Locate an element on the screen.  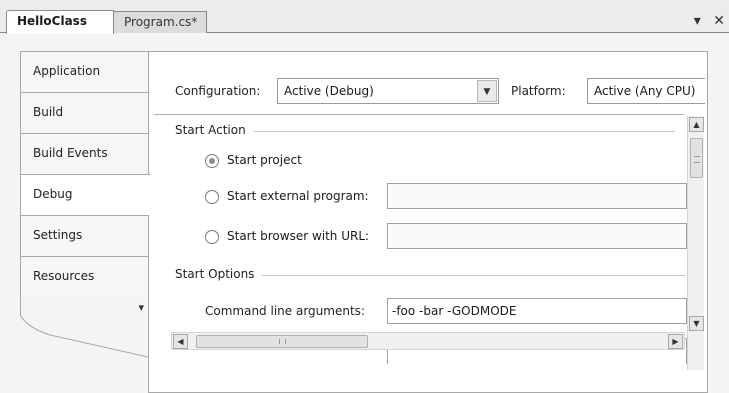
platform-dropdown: Active (Any CPU) is located at coordinates (646, 91).